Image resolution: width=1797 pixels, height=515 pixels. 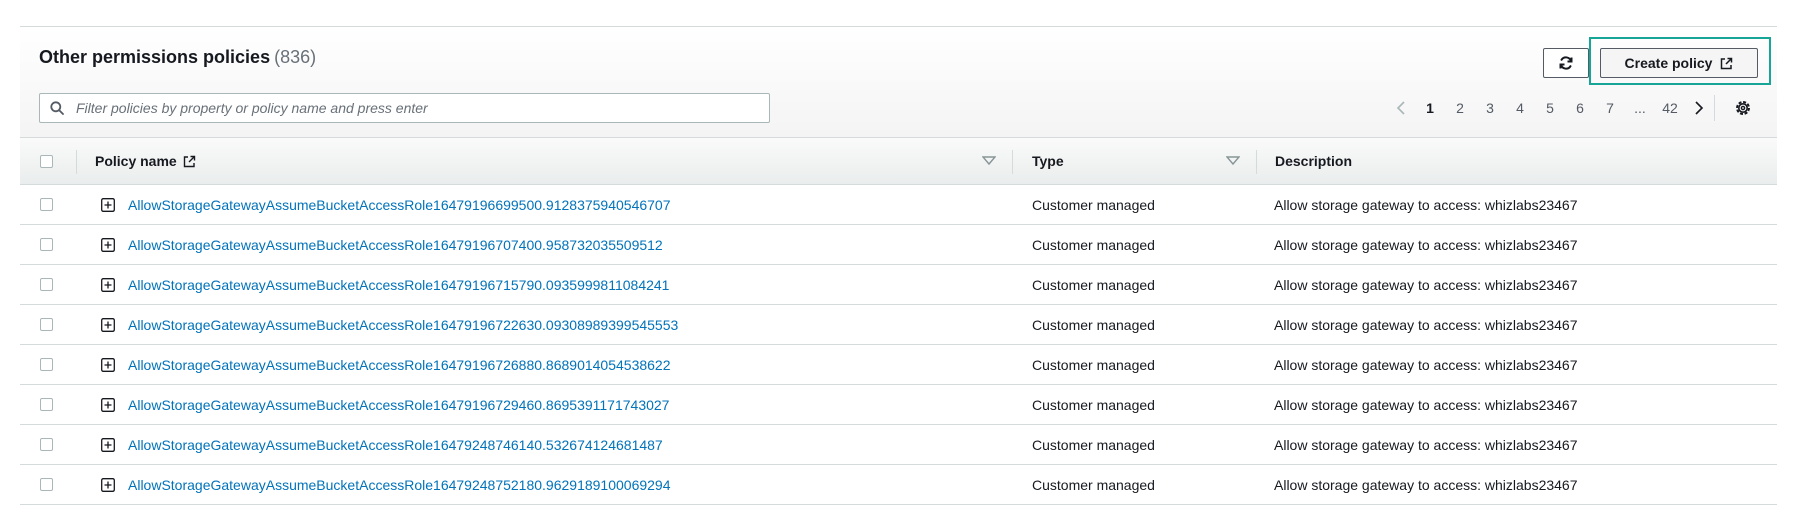 I want to click on policy-filter, so click(x=404, y=108).